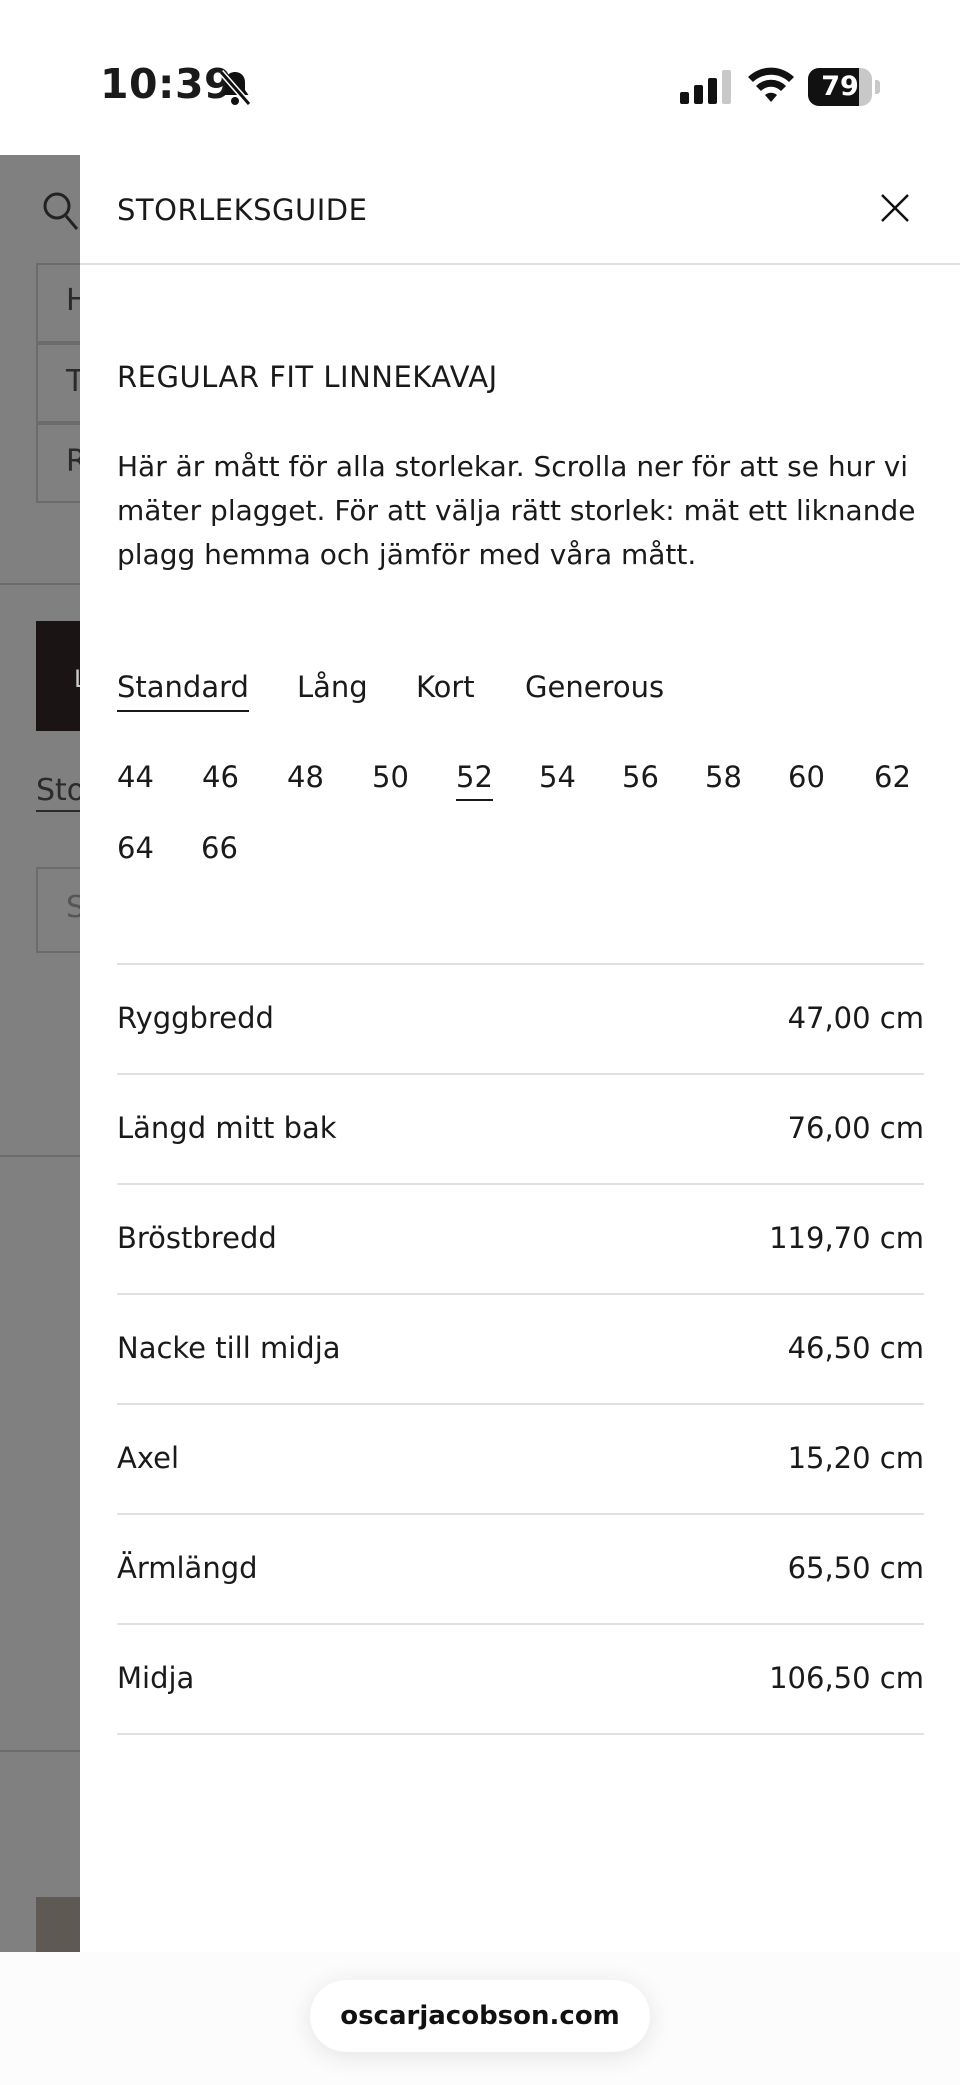 The height and width of the screenshot is (2085, 960). Describe the element at coordinates (474, 780) in the screenshot. I see `size-option-52: 52` at that location.